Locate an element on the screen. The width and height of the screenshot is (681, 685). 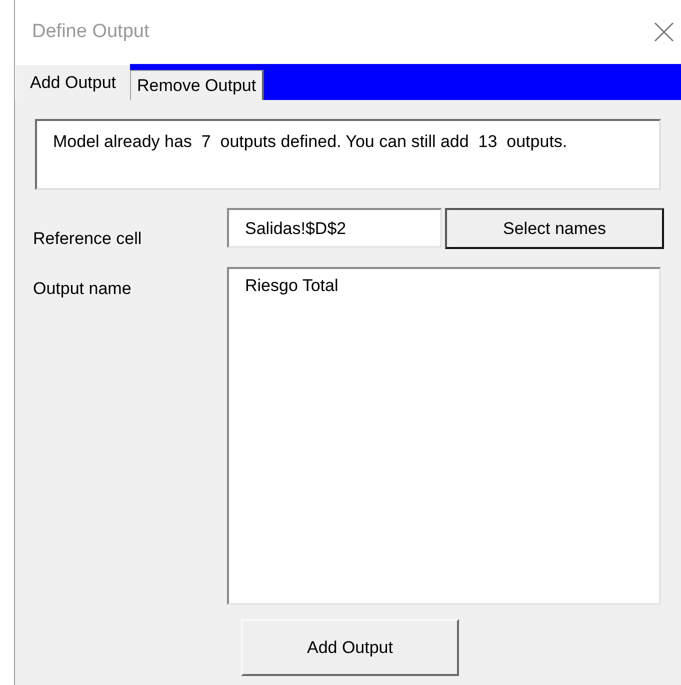
message-box: Model already has 7 outputs defined. You can still add 13 outputs. is located at coordinates (348, 154).